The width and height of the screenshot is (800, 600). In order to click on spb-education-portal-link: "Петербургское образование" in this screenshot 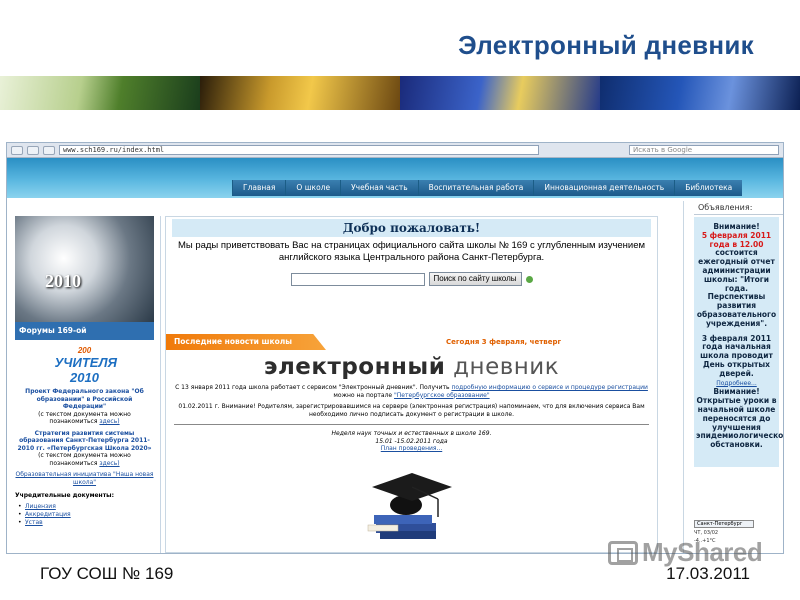, I will do `click(442, 395)`.